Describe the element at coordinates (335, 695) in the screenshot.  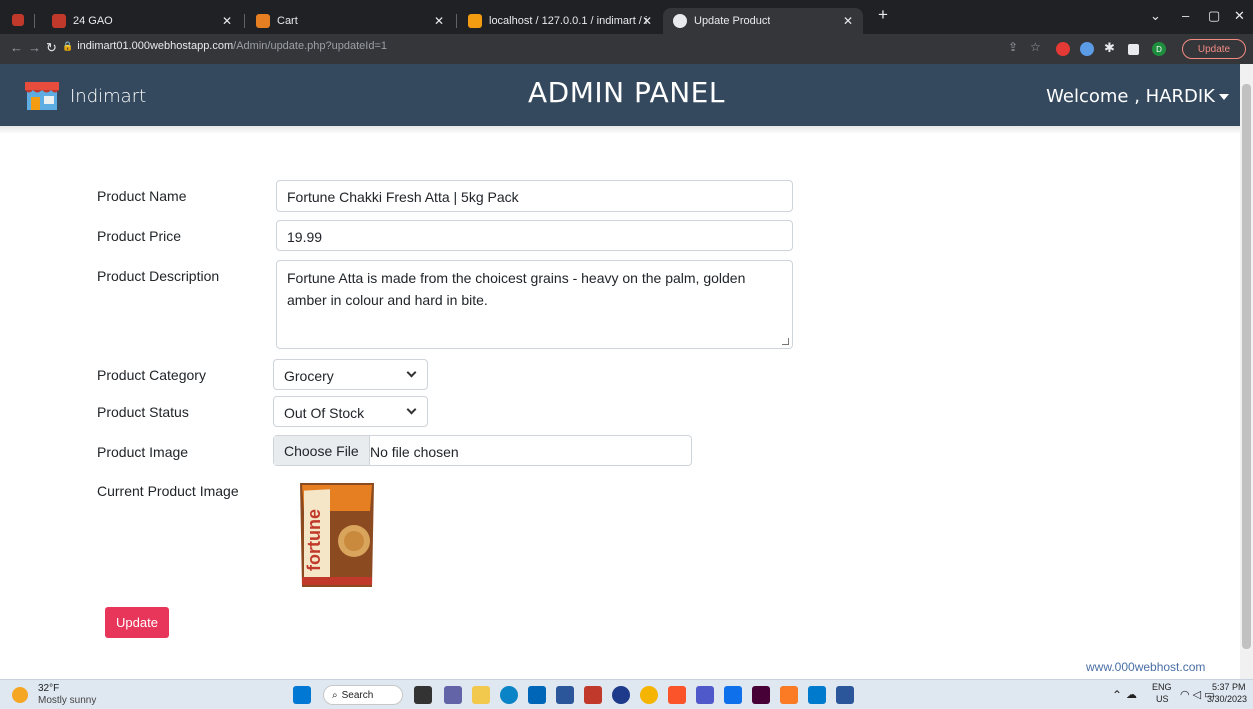
I see `search-icon: ⌕` at that location.